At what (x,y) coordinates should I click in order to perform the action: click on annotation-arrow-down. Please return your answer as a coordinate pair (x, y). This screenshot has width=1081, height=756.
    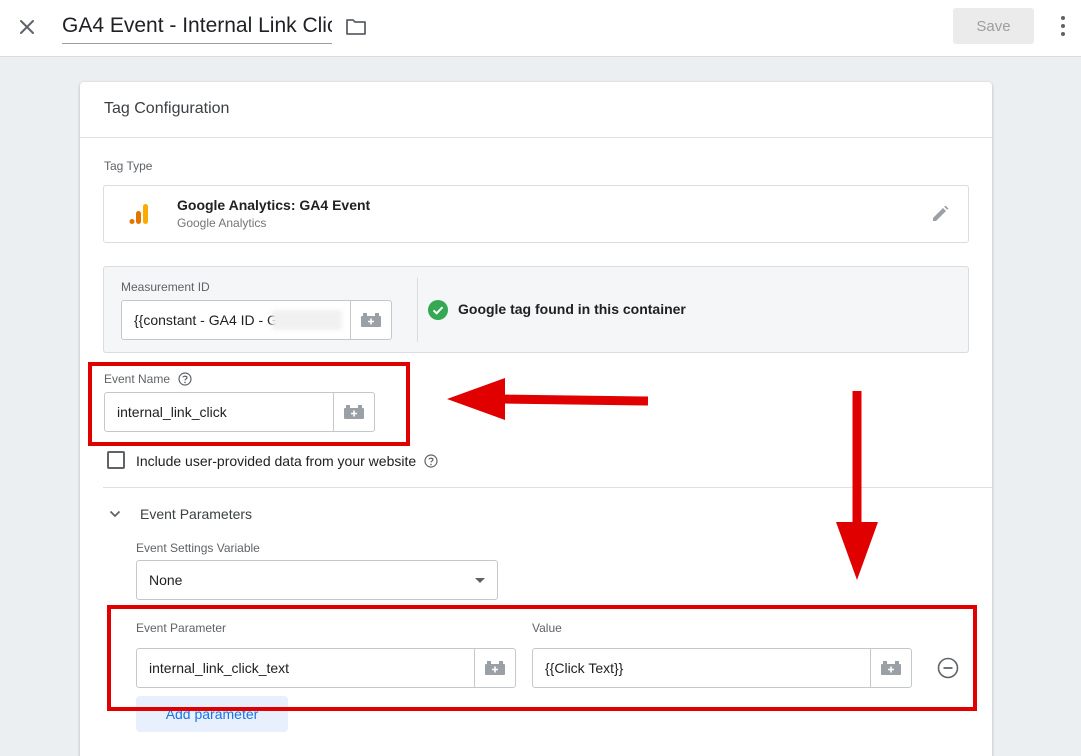
    Looking at the image, I should click on (857, 485).